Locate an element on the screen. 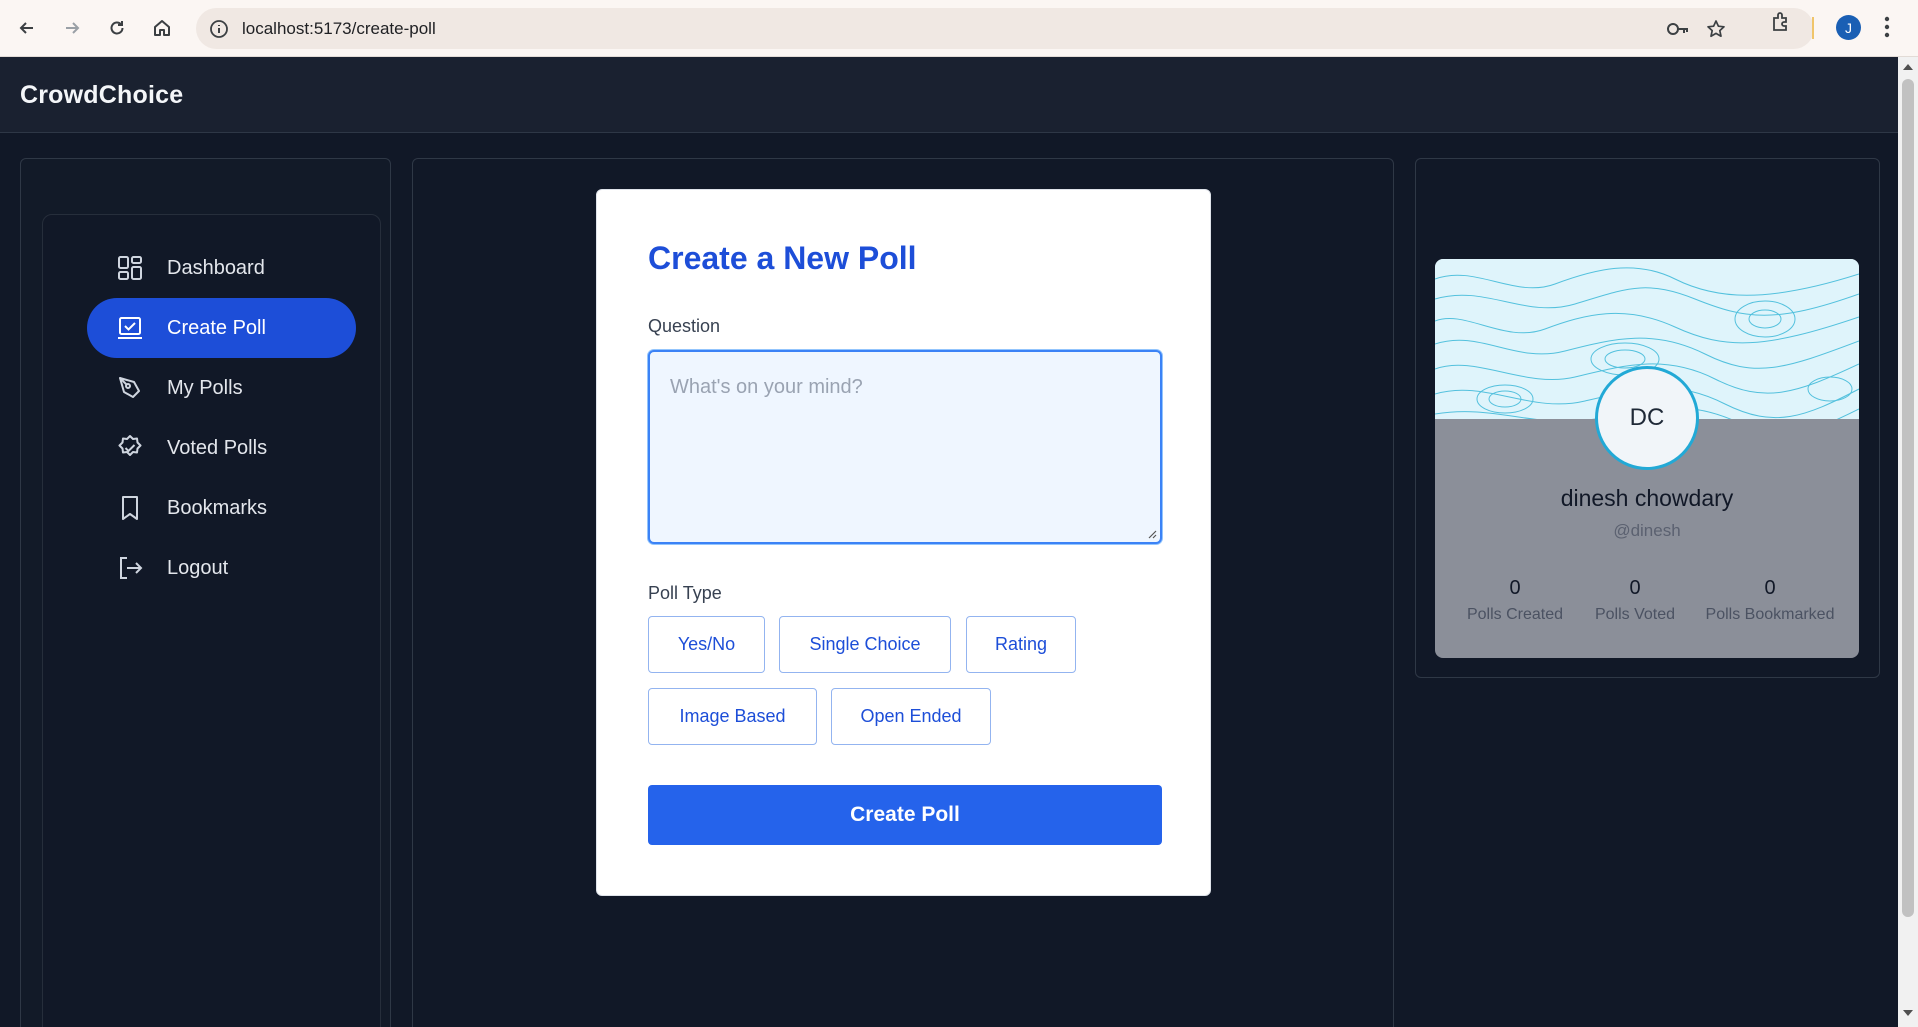 This screenshot has height=1027, width=1918. create-poll-icon is located at coordinates (130, 328).